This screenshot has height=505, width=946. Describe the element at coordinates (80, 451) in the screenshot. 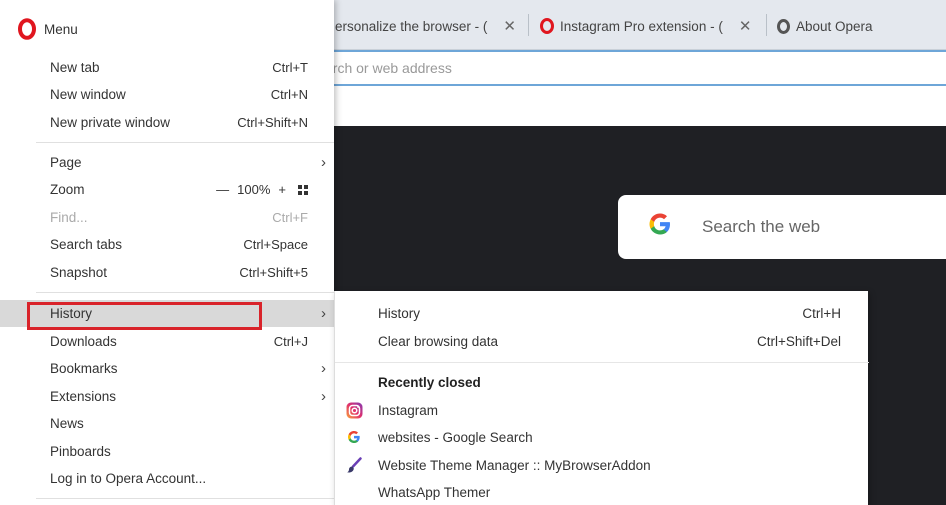

I see `menu-item-label: Pinboards` at that location.